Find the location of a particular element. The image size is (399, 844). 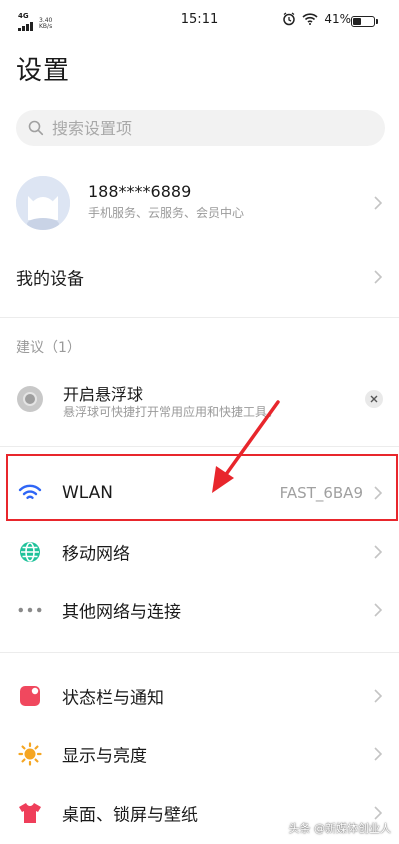

search-bar is located at coordinates (200, 128).